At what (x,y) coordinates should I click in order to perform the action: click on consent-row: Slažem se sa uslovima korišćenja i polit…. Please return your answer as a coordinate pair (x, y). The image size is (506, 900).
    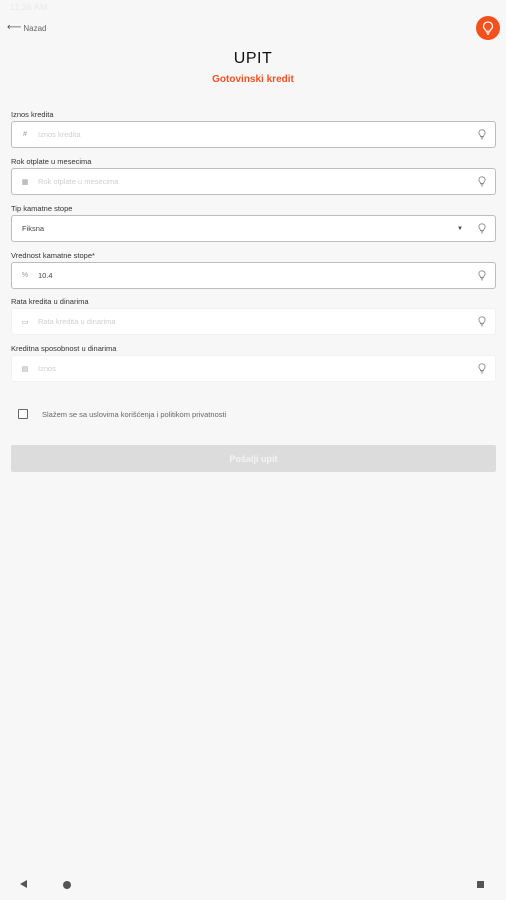
    Looking at the image, I should click on (122, 414).